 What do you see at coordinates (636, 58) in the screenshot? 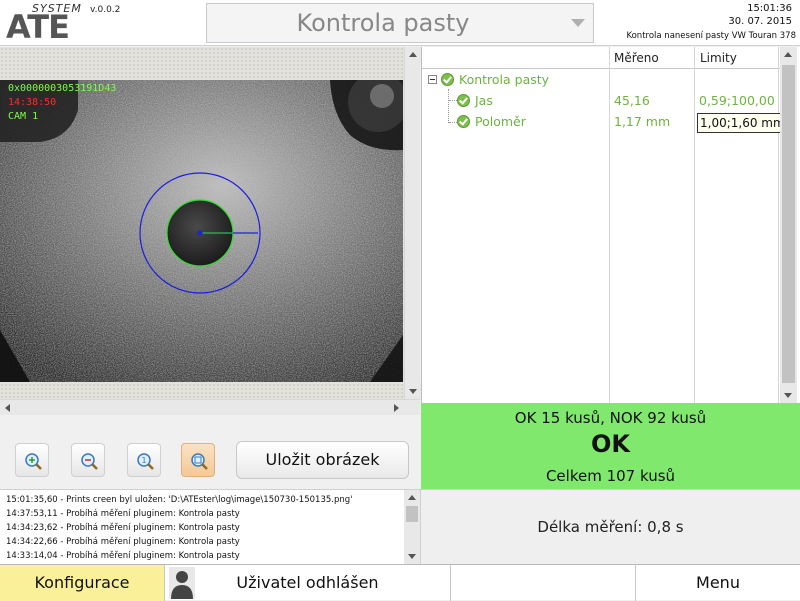
I see `column-measured-header: Měřeno` at bounding box center [636, 58].